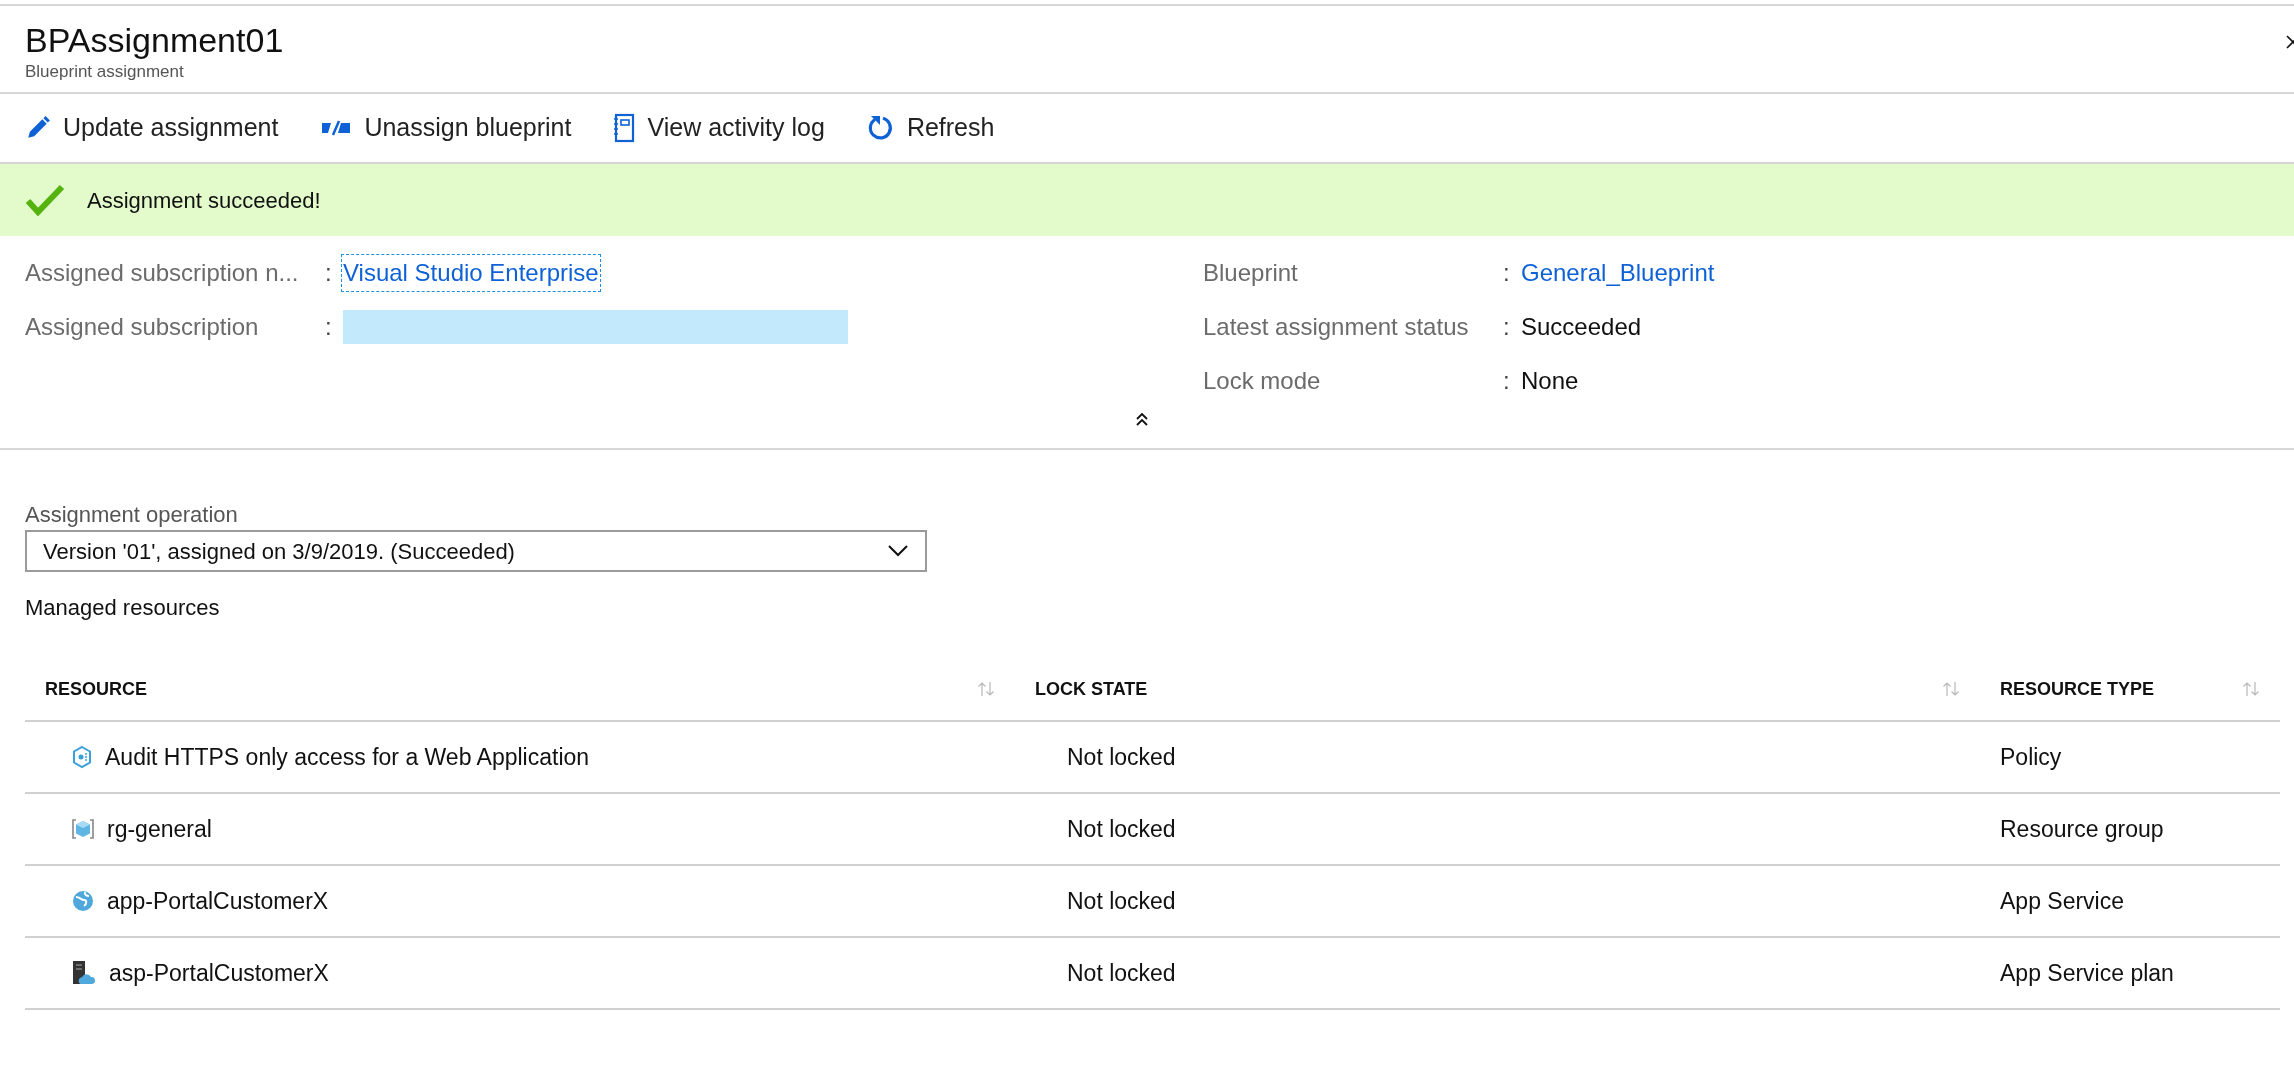 Image resolution: width=2294 pixels, height=1074 pixels. What do you see at coordinates (219, 973) in the screenshot?
I see `resource-name: asp-PortalCustomerX` at bounding box center [219, 973].